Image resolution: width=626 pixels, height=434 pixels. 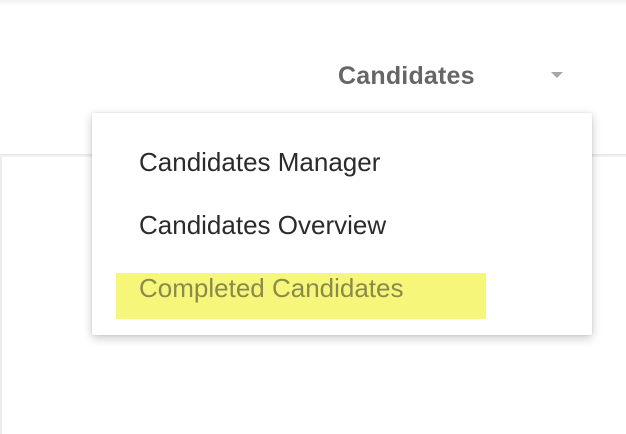 What do you see at coordinates (313, 3) in the screenshot?
I see `top-edge` at bounding box center [313, 3].